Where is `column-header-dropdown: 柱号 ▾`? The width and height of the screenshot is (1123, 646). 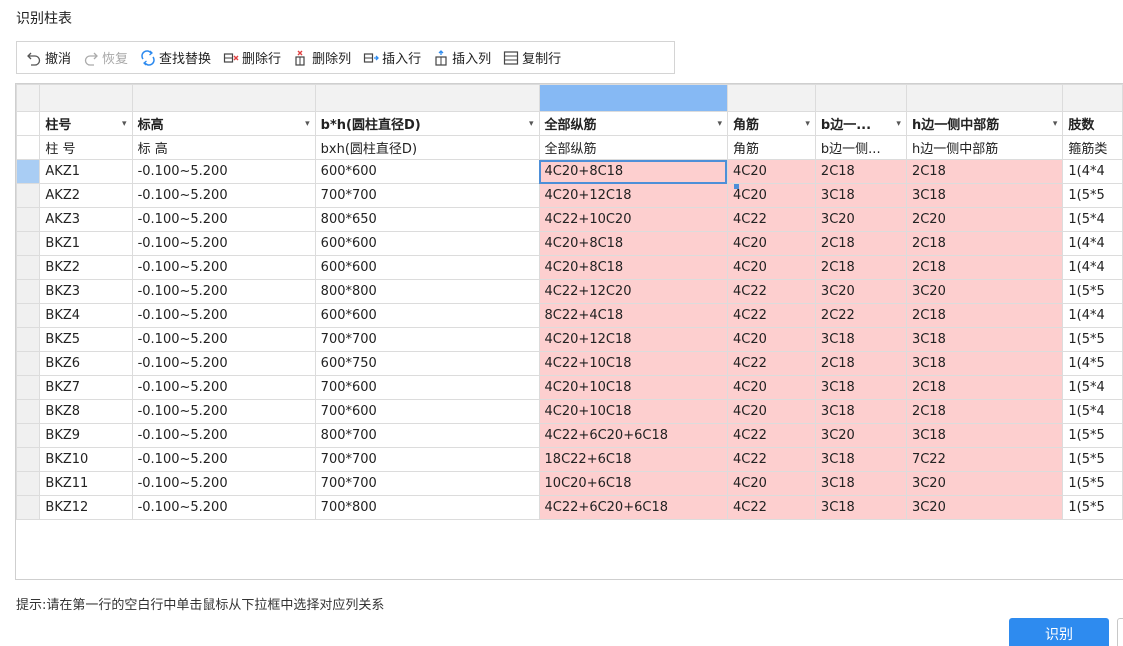
column-header-dropdown: 柱号 ▾ is located at coordinates (86, 123).